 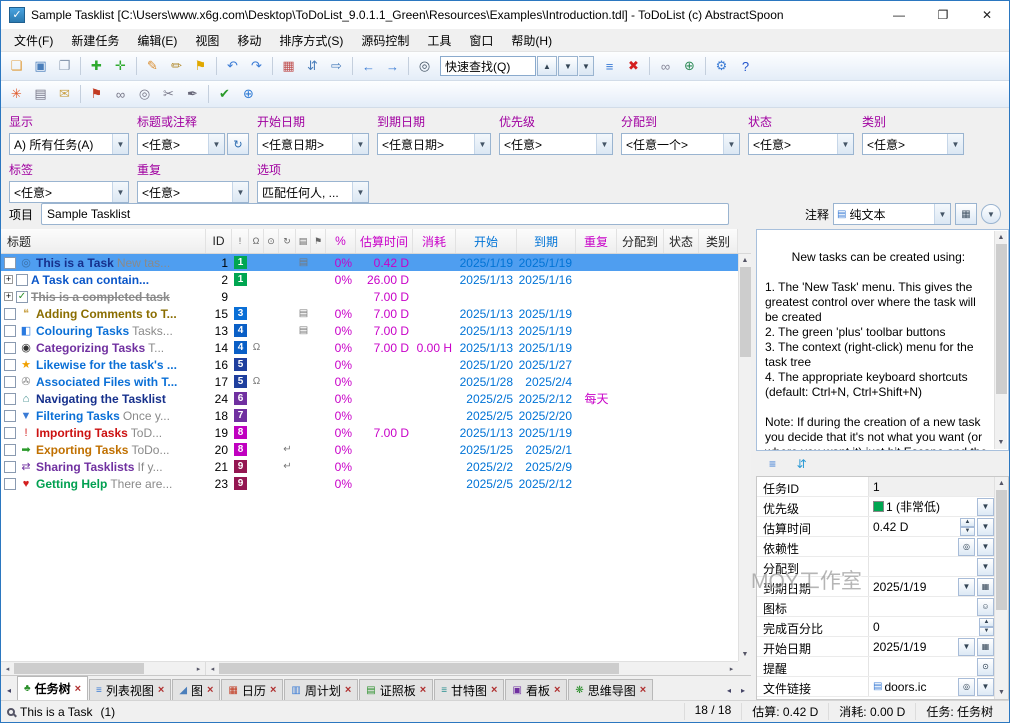 What do you see at coordinates (611, 689) in the screenshot?
I see `view-tab: ❋ 思维导图 ×` at bounding box center [611, 689].